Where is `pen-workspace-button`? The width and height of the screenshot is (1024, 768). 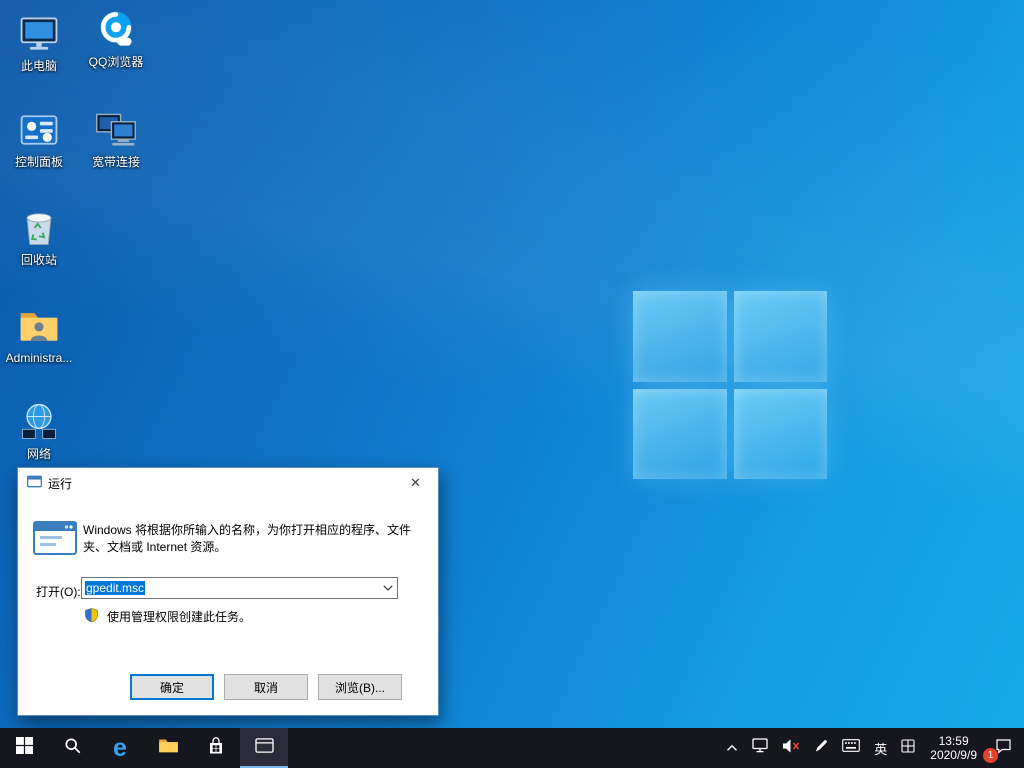
pen-workspace-button is located at coordinates (821, 748).